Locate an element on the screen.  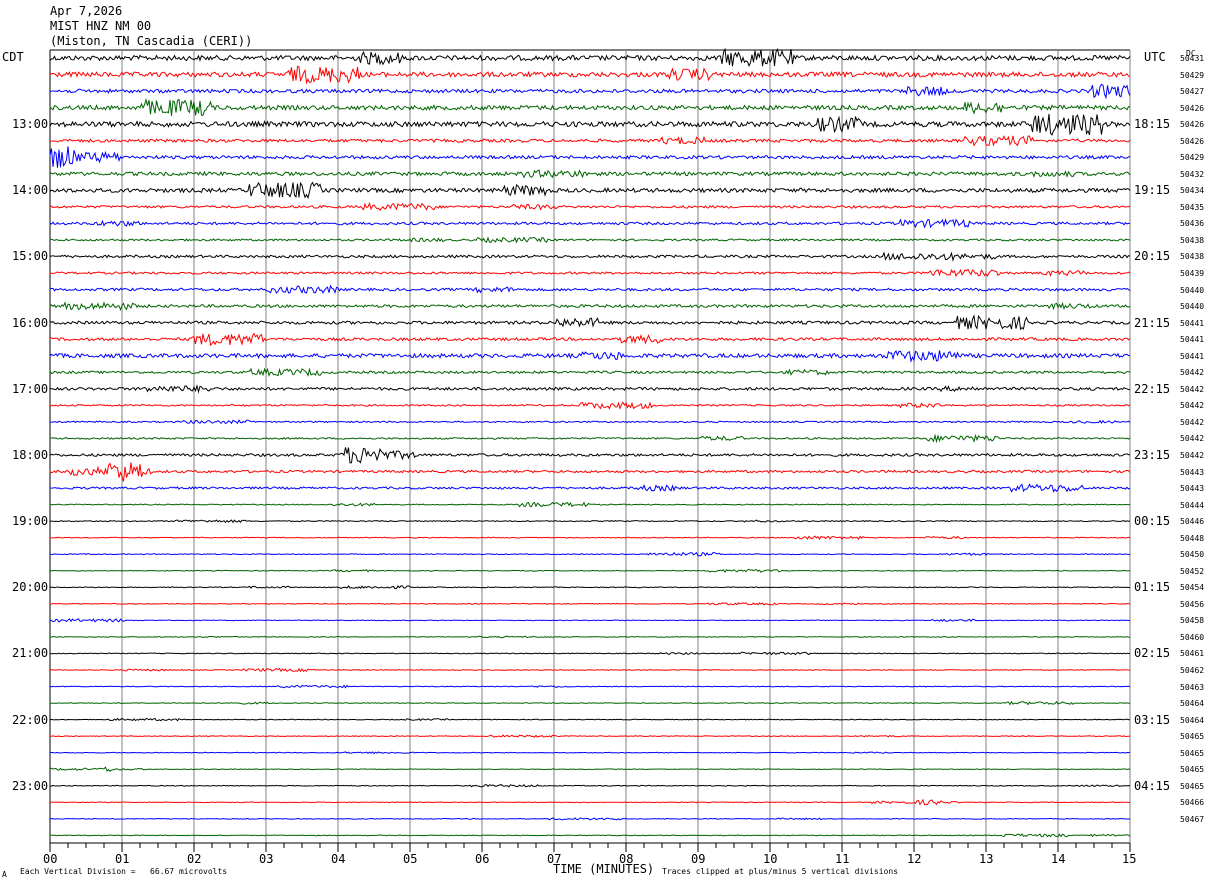
x-tick-label: 09 is located at coordinates (698, 859).